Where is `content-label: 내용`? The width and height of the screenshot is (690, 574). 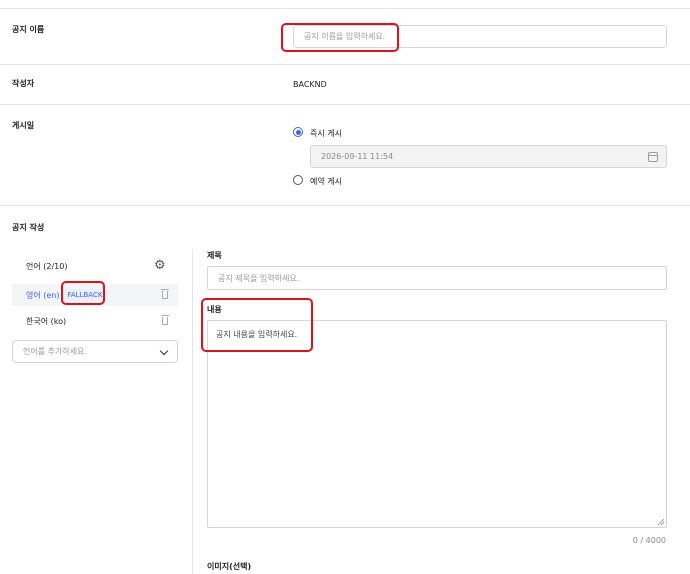
content-label: 내용 is located at coordinates (214, 309).